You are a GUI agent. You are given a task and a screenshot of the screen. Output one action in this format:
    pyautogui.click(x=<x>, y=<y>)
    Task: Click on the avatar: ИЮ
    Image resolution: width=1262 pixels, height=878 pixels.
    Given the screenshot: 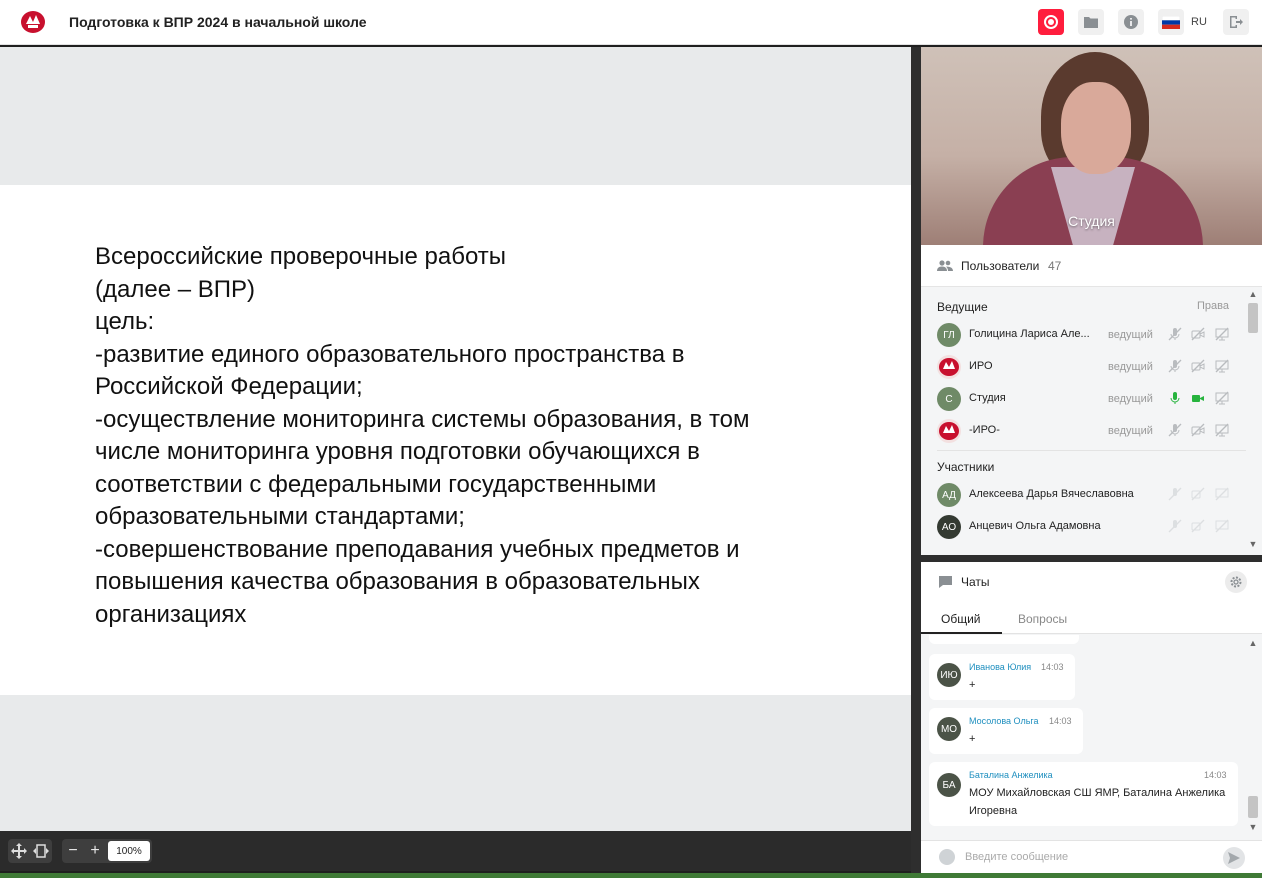 What is the action you would take?
    pyautogui.click(x=949, y=675)
    